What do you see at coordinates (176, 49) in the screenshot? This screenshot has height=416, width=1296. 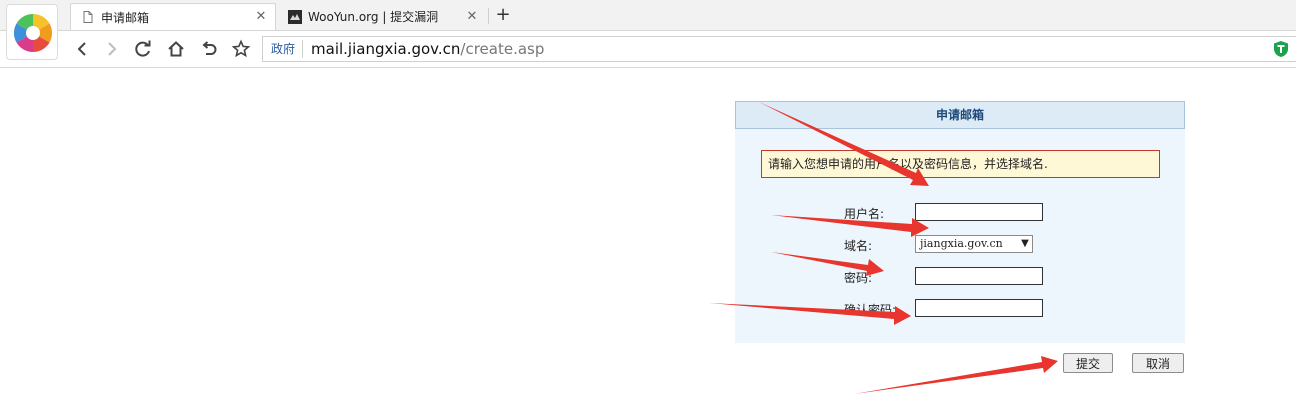 I see `home-icon` at bounding box center [176, 49].